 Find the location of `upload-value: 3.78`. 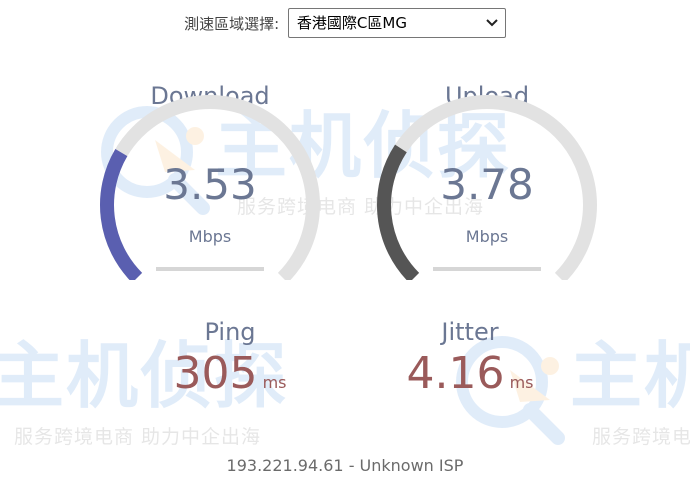

upload-value: 3.78 is located at coordinates (487, 184).